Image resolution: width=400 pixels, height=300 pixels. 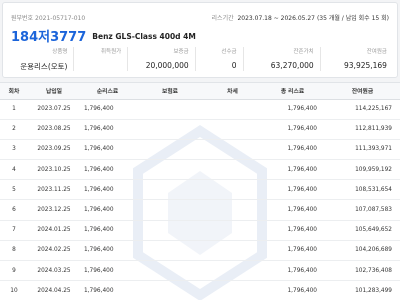 I want to click on summary-acquisition-cost: 취득원가, so click(x=100, y=59).